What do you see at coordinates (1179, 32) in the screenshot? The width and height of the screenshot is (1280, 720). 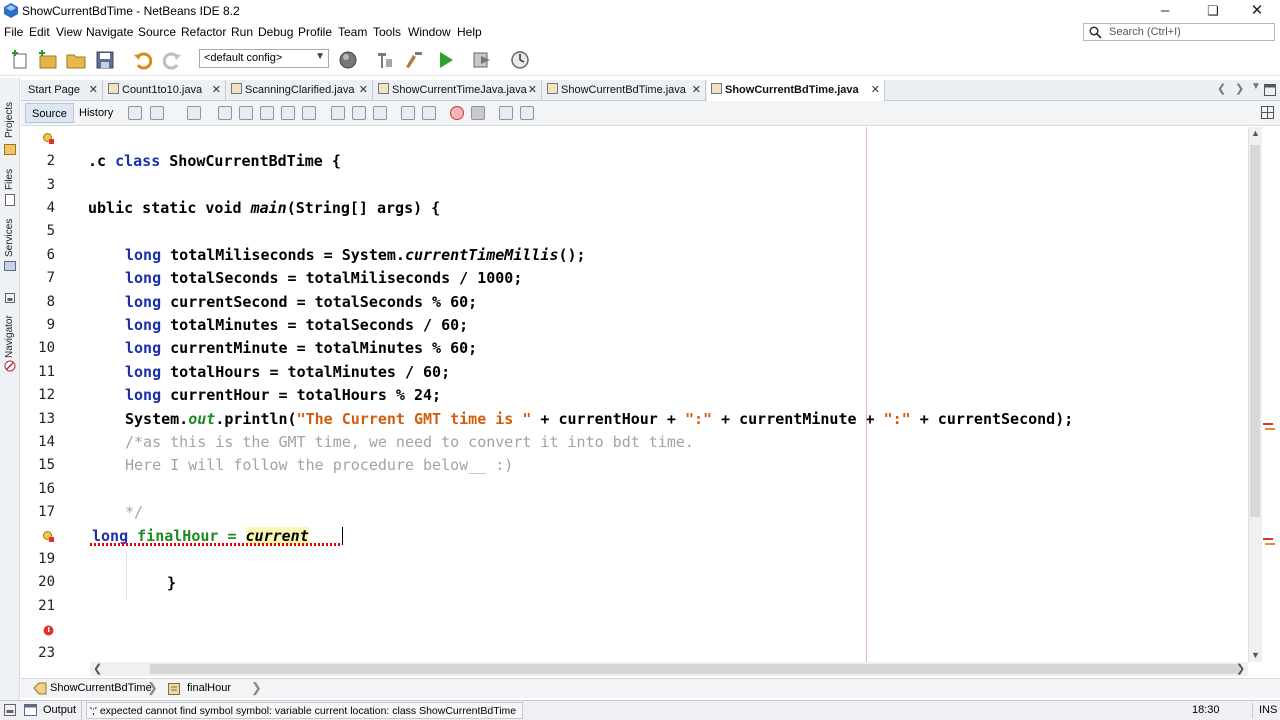 I see `search-input: Search (Ctrl+I)` at bounding box center [1179, 32].